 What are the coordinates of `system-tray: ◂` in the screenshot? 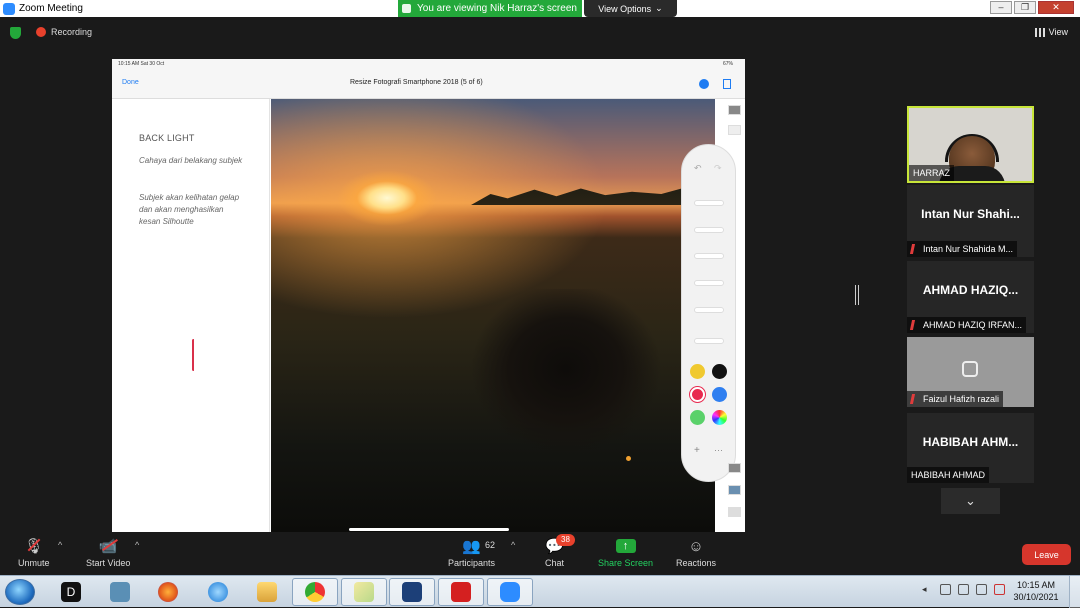 It's located at (963, 589).